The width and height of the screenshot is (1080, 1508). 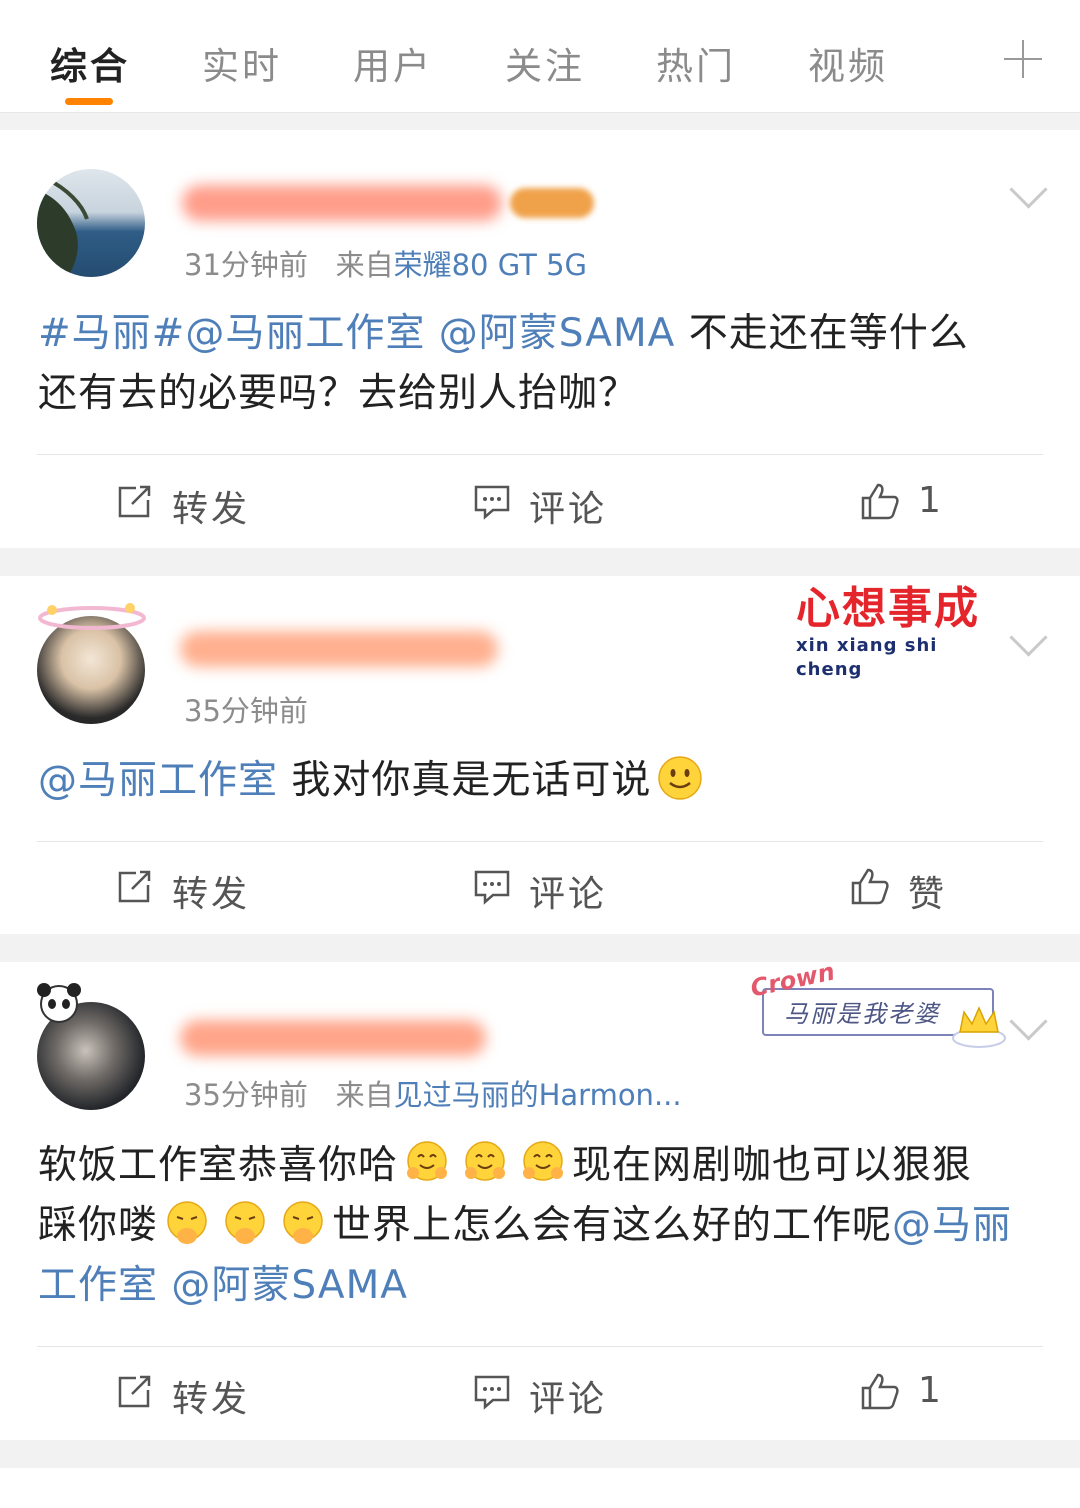 I want to click on smile-emoji-icon, so click(x=680, y=778).